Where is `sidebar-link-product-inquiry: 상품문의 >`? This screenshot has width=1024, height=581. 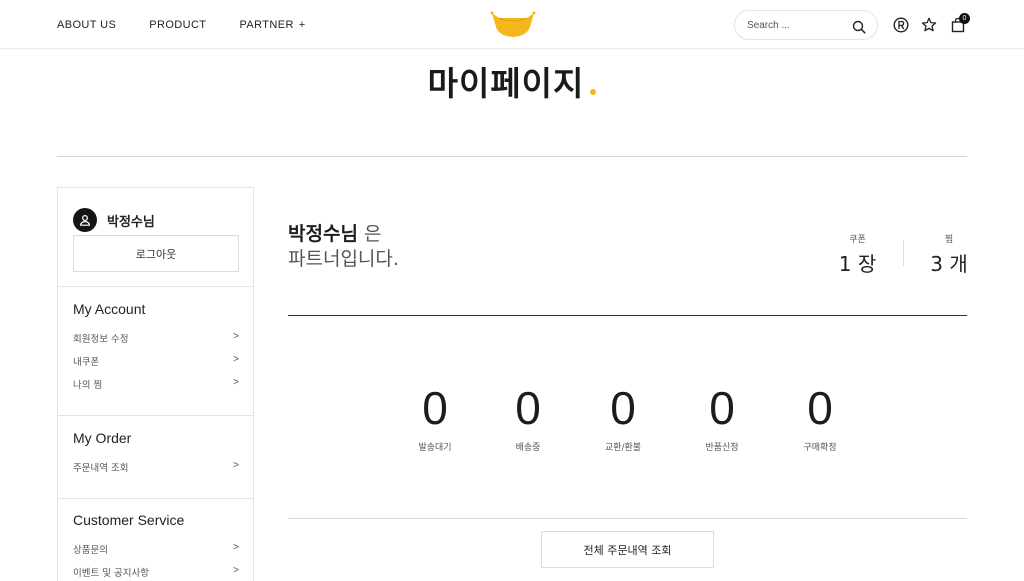
sidebar-link-product-inquiry: 상품문의 > is located at coordinates (156, 549).